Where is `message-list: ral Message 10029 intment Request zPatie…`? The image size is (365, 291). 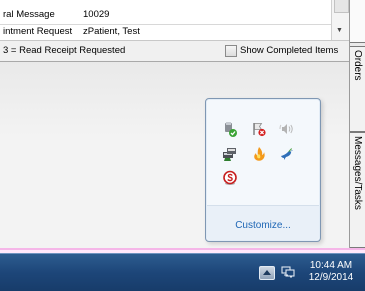 message-list: ral Message 10029 intment Request zPatie… is located at coordinates (175, 20).